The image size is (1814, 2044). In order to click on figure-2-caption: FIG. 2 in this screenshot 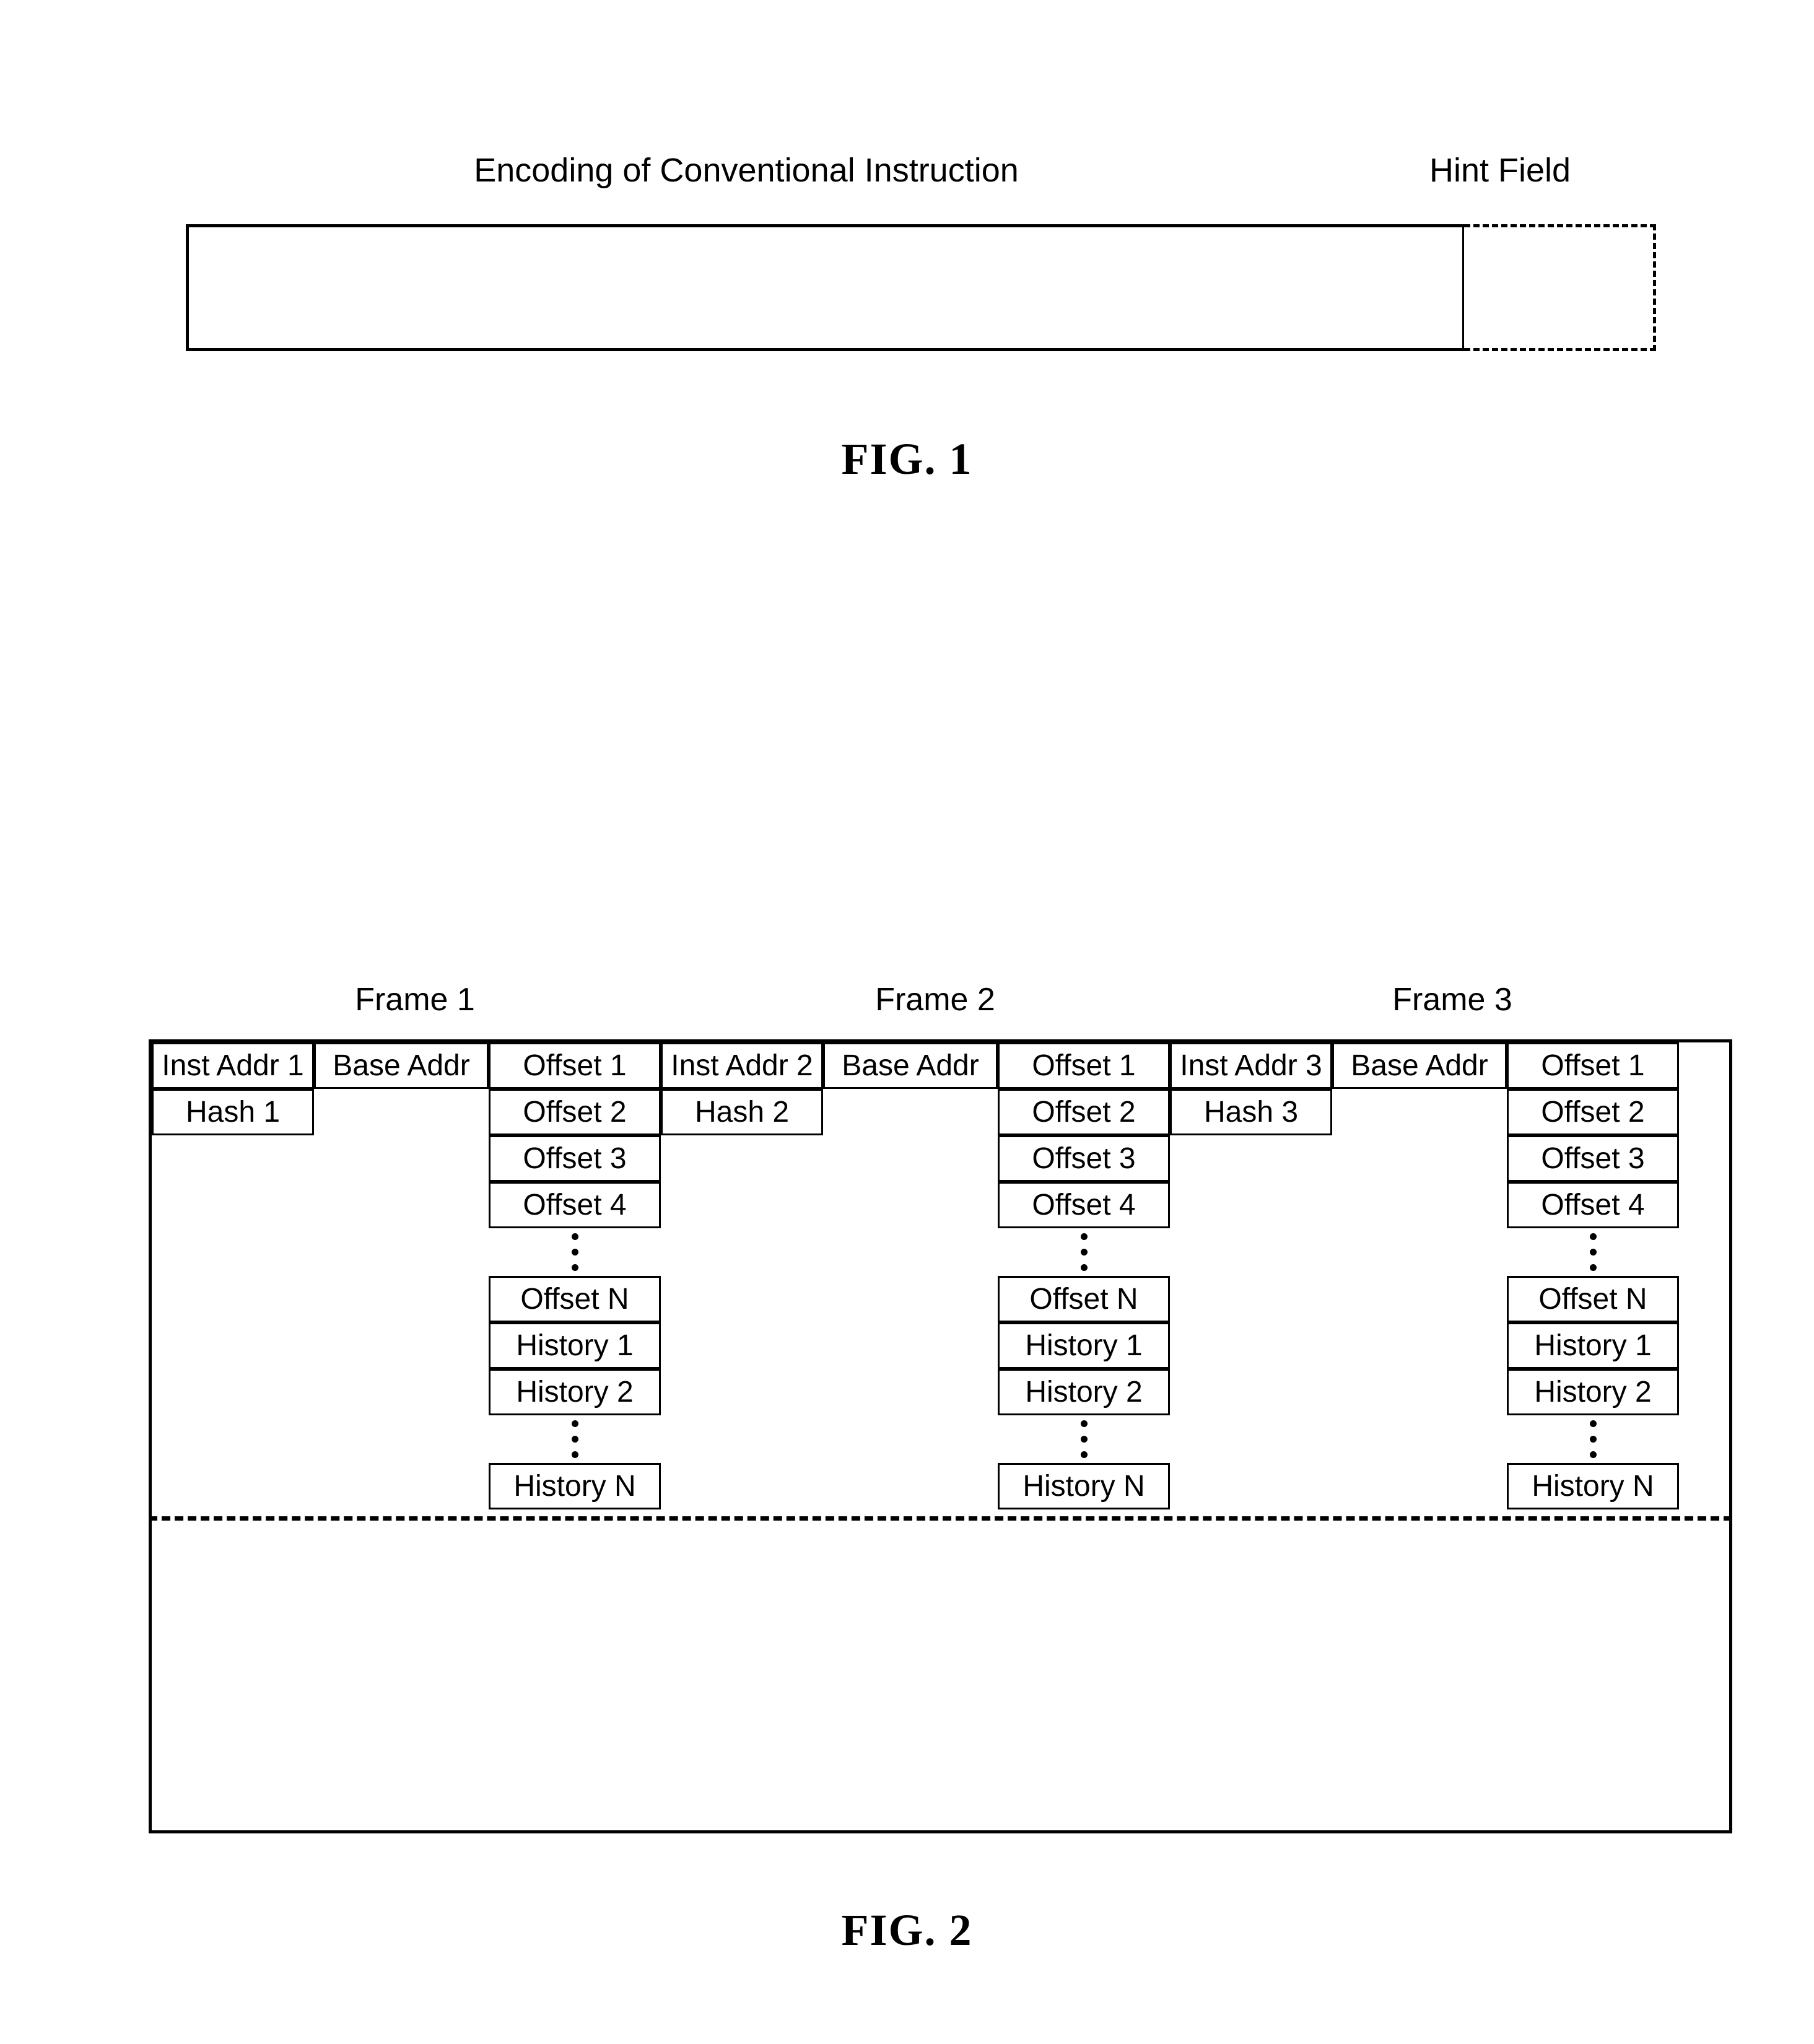, I will do `click(907, 1930)`.